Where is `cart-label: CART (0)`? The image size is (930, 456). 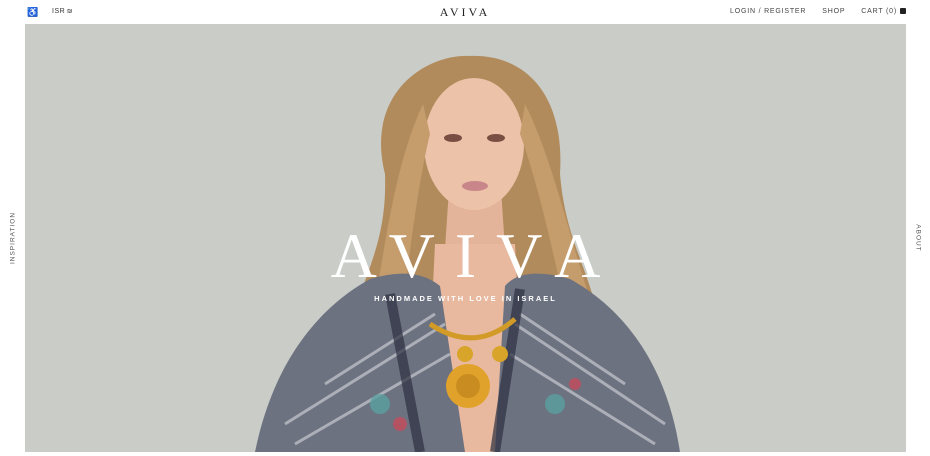
cart-label: CART (0) is located at coordinates (879, 11).